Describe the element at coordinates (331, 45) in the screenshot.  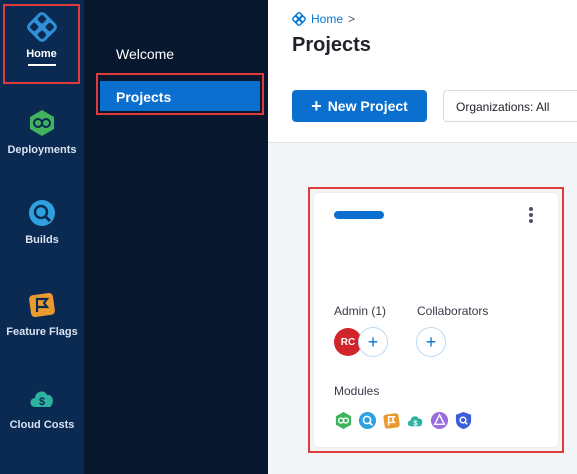
I see `page-title: Projects` at that location.